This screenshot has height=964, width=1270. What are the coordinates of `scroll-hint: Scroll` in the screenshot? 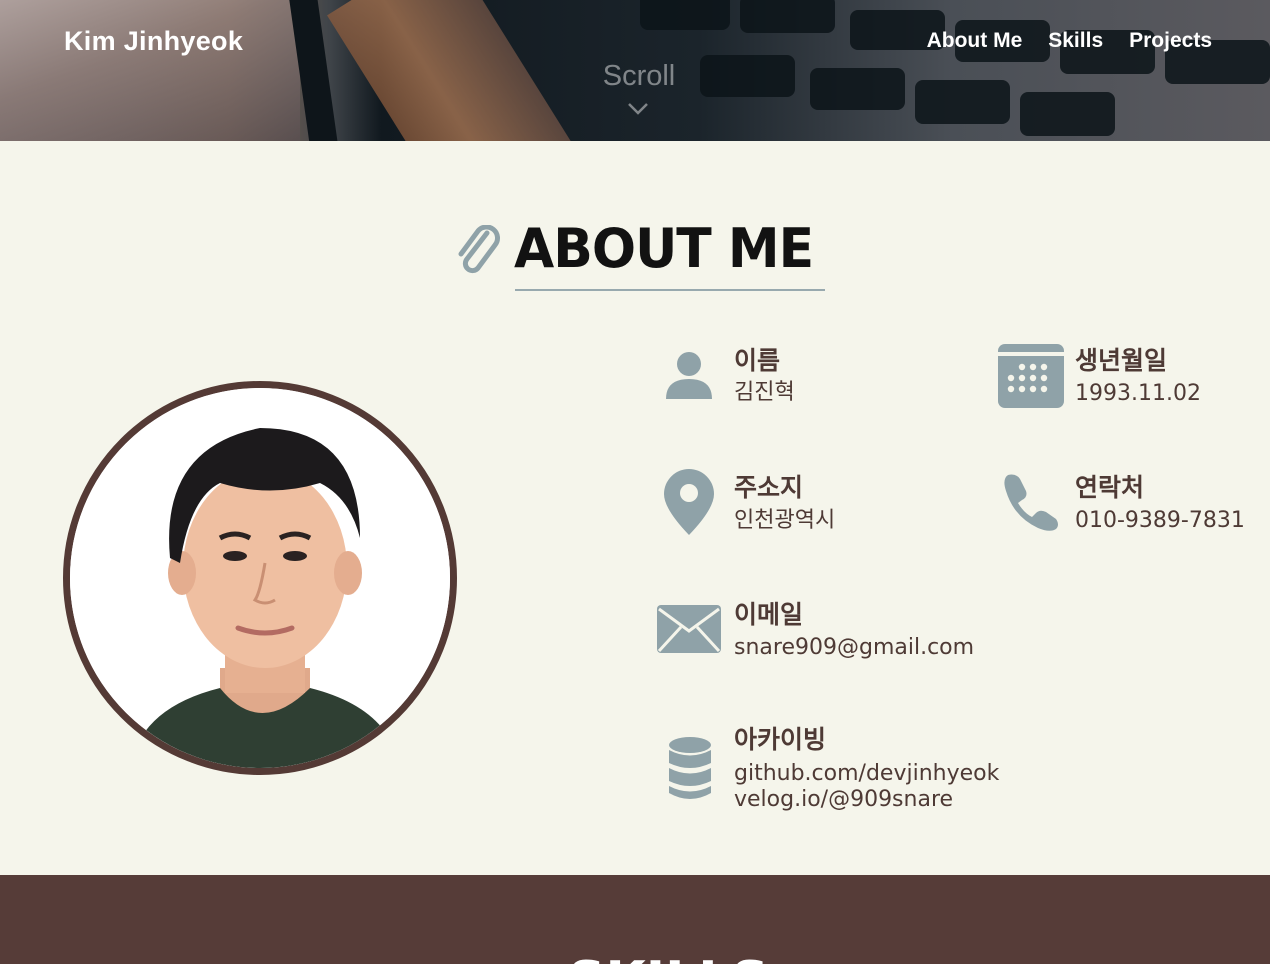 It's located at (639, 76).